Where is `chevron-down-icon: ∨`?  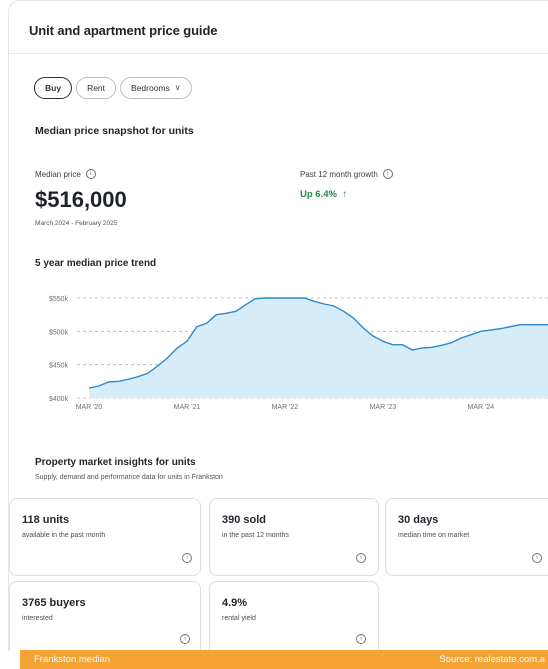
chevron-down-icon: ∨ is located at coordinates (177, 87).